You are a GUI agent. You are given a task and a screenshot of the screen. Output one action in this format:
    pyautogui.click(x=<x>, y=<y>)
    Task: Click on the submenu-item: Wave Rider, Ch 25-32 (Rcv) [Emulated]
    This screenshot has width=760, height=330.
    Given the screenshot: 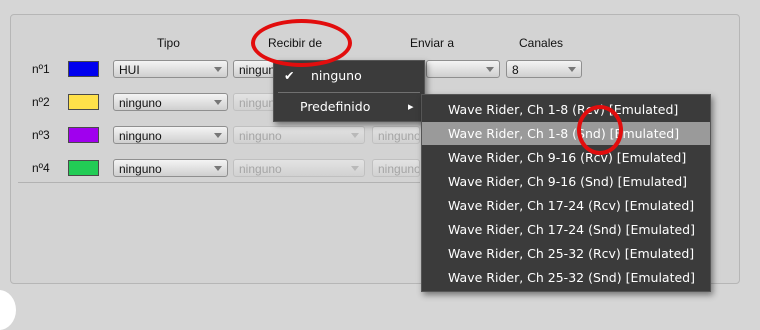 What is the action you would take?
    pyautogui.click(x=566, y=253)
    